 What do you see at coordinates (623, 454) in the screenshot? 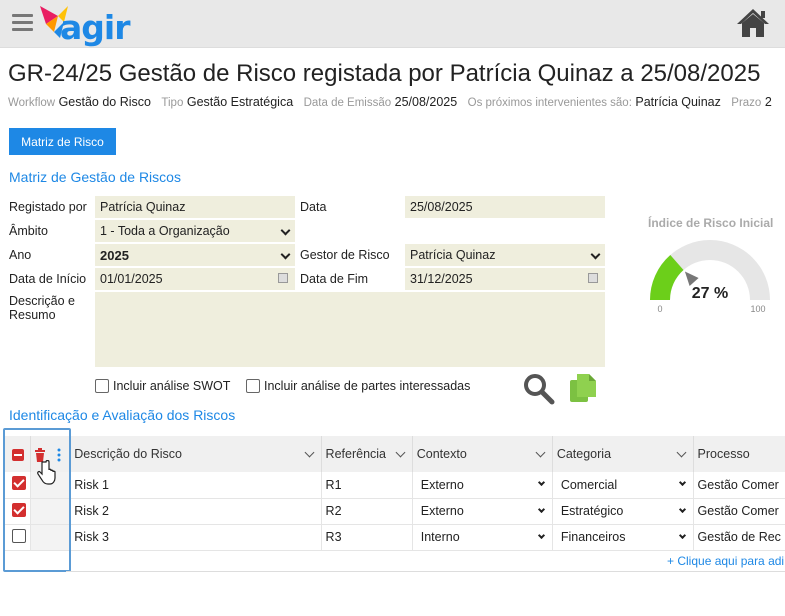
I see `col-header-categoria: Categoria` at bounding box center [623, 454].